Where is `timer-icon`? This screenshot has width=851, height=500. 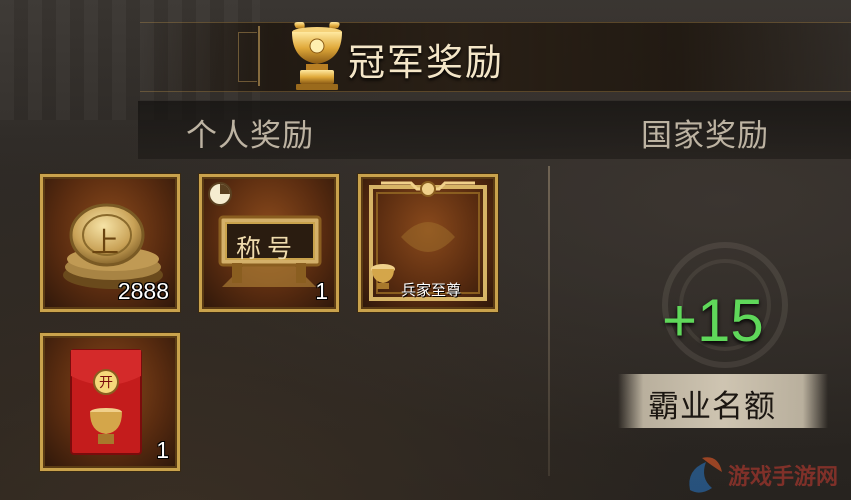 timer-icon is located at coordinates (220, 194).